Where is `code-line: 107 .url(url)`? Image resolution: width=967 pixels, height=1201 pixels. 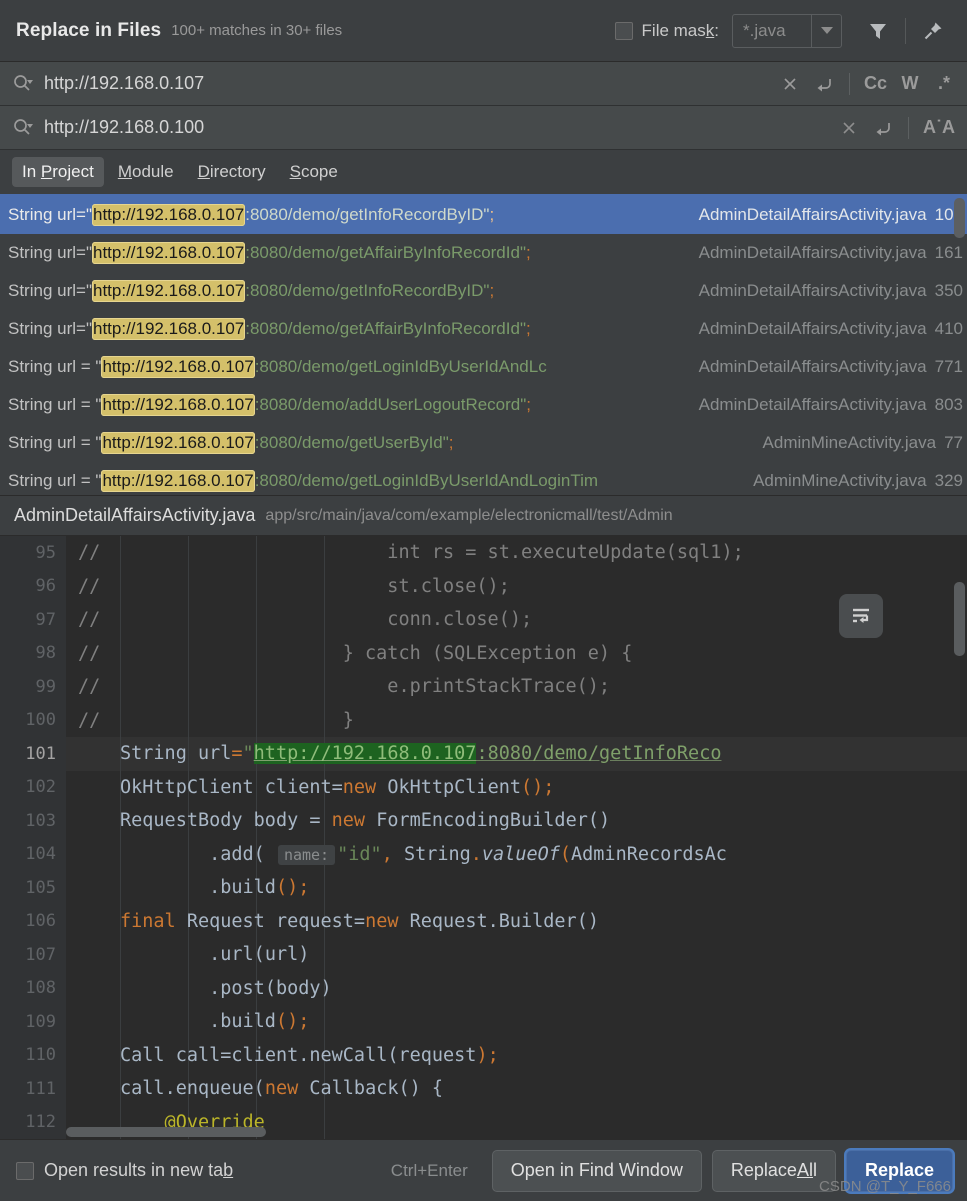
code-line: 107 .url(url) is located at coordinates (483, 955).